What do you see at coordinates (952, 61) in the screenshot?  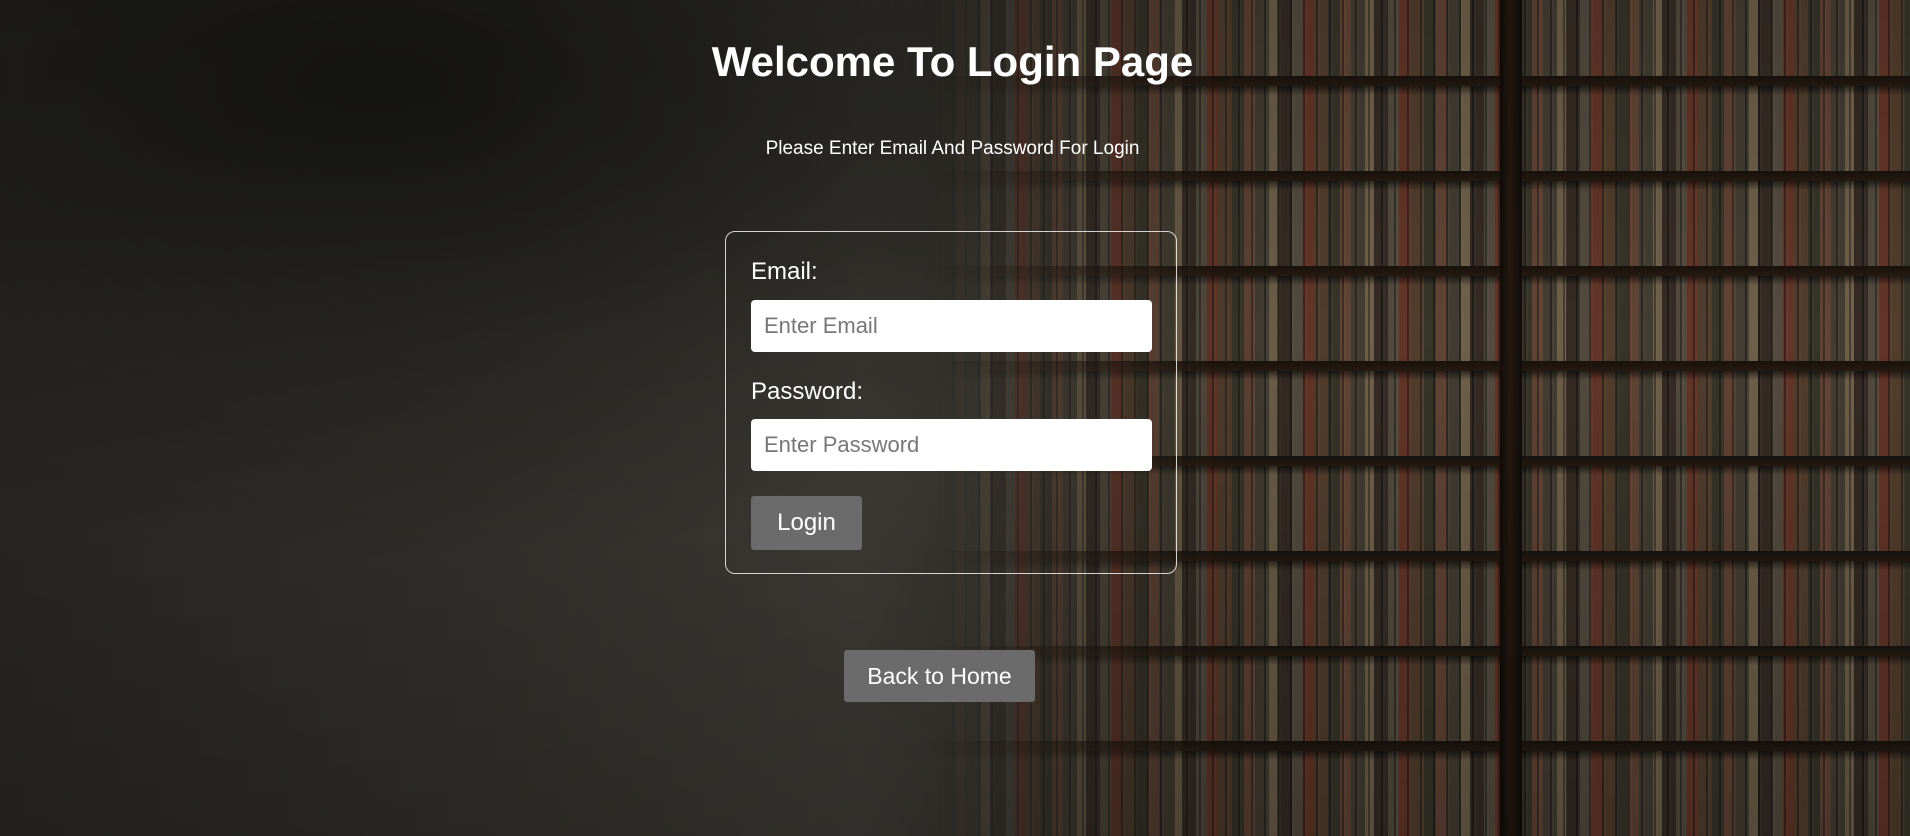 I see `page-title: Welcome To Login Page` at bounding box center [952, 61].